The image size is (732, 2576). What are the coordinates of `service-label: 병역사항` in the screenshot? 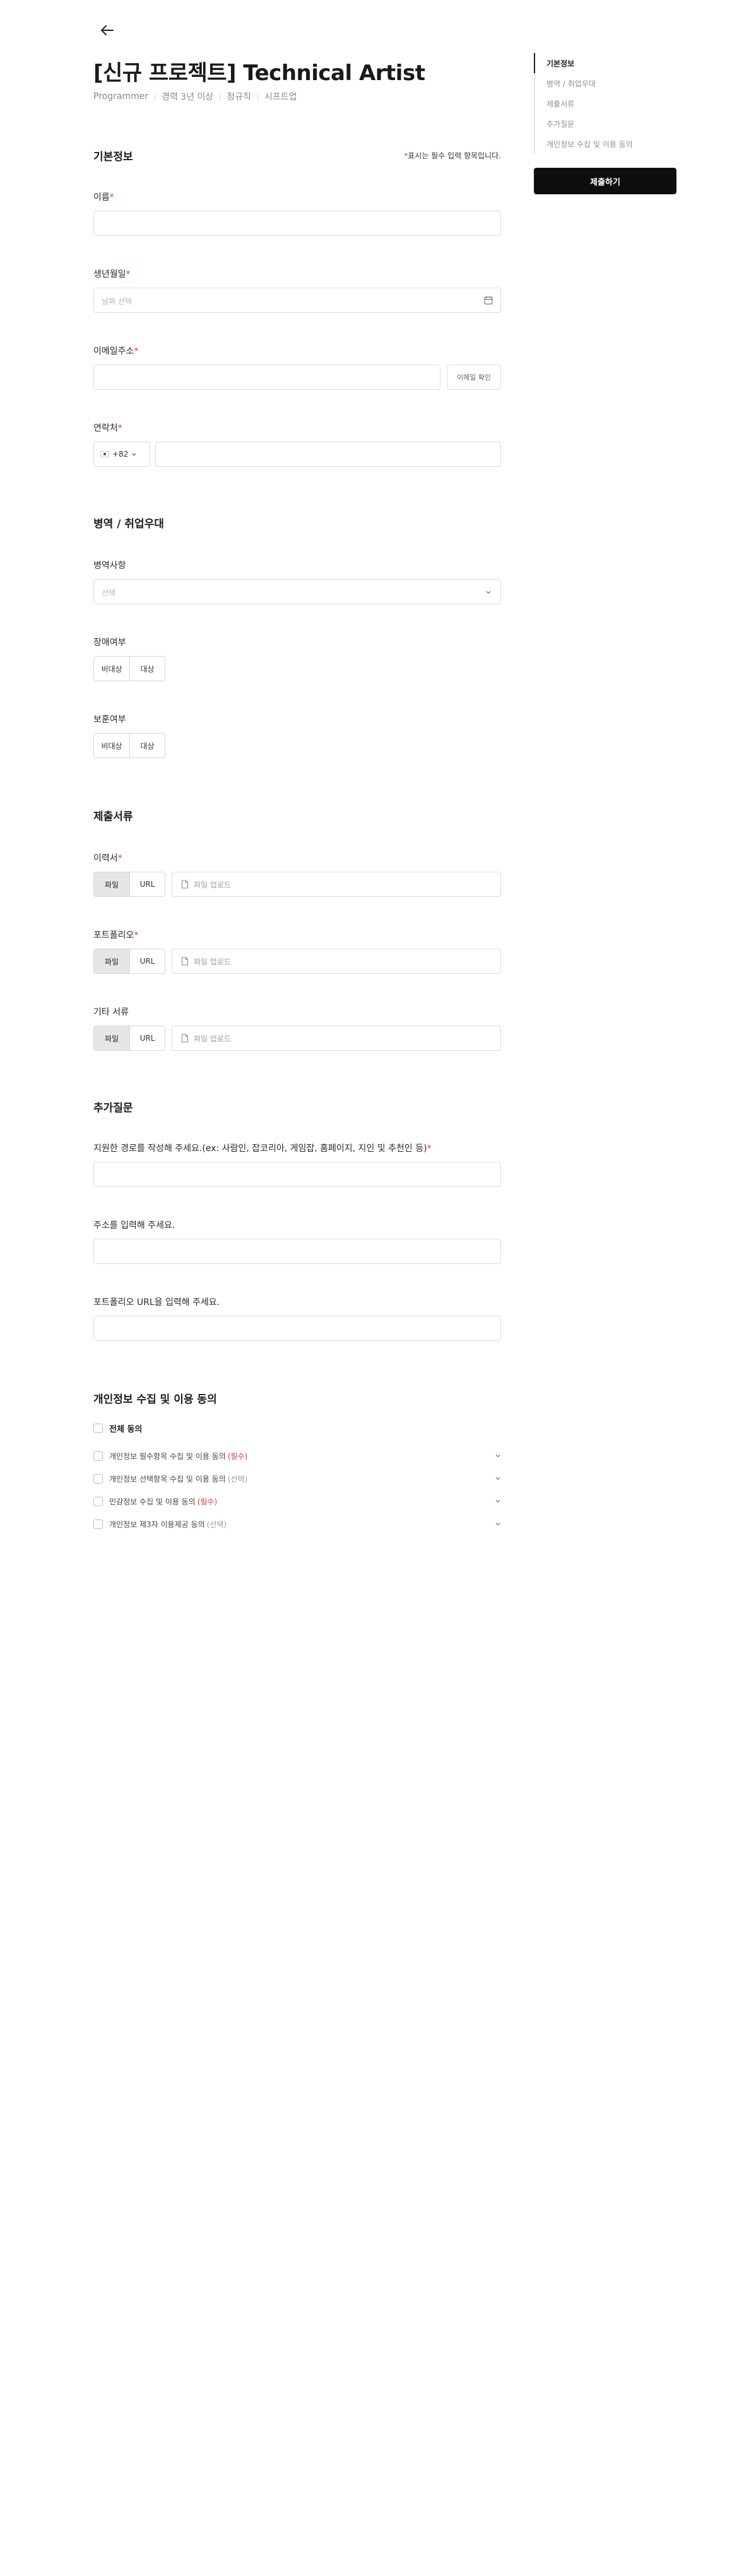 It's located at (109, 566).